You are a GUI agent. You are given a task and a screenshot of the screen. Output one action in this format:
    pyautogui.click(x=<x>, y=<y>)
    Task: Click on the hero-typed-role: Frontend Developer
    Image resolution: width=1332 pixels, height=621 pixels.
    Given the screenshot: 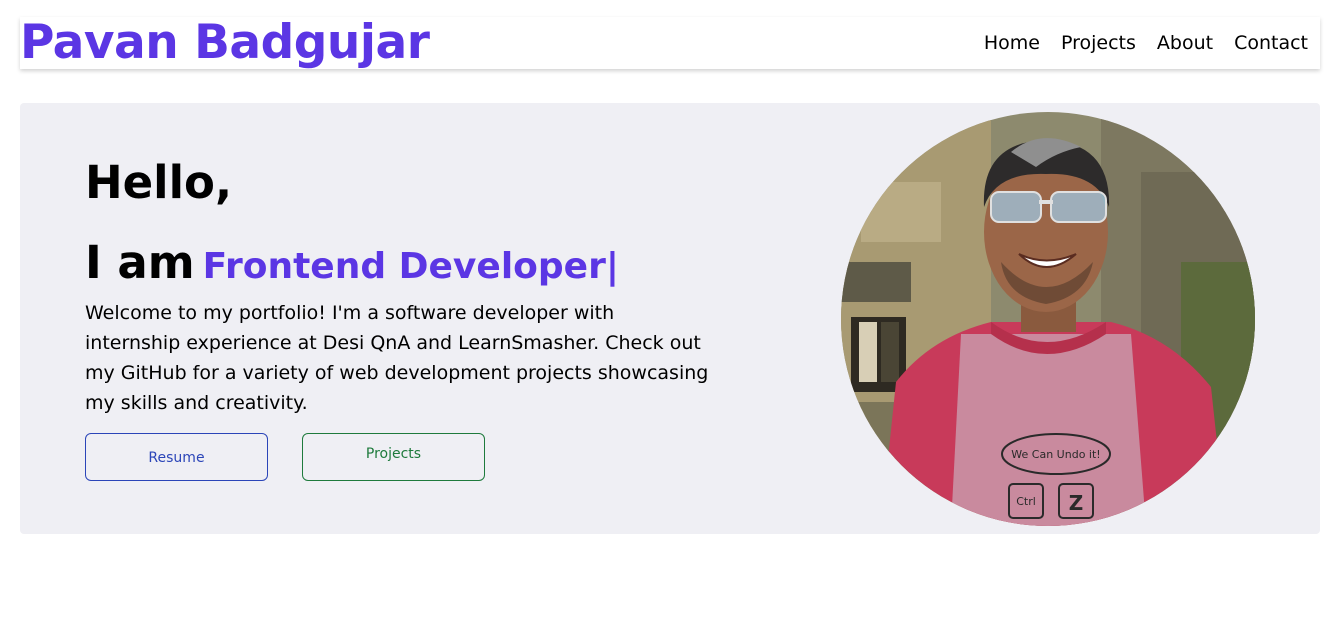 What is the action you would take?
    pyautogui.click(x=404, y=266)
    